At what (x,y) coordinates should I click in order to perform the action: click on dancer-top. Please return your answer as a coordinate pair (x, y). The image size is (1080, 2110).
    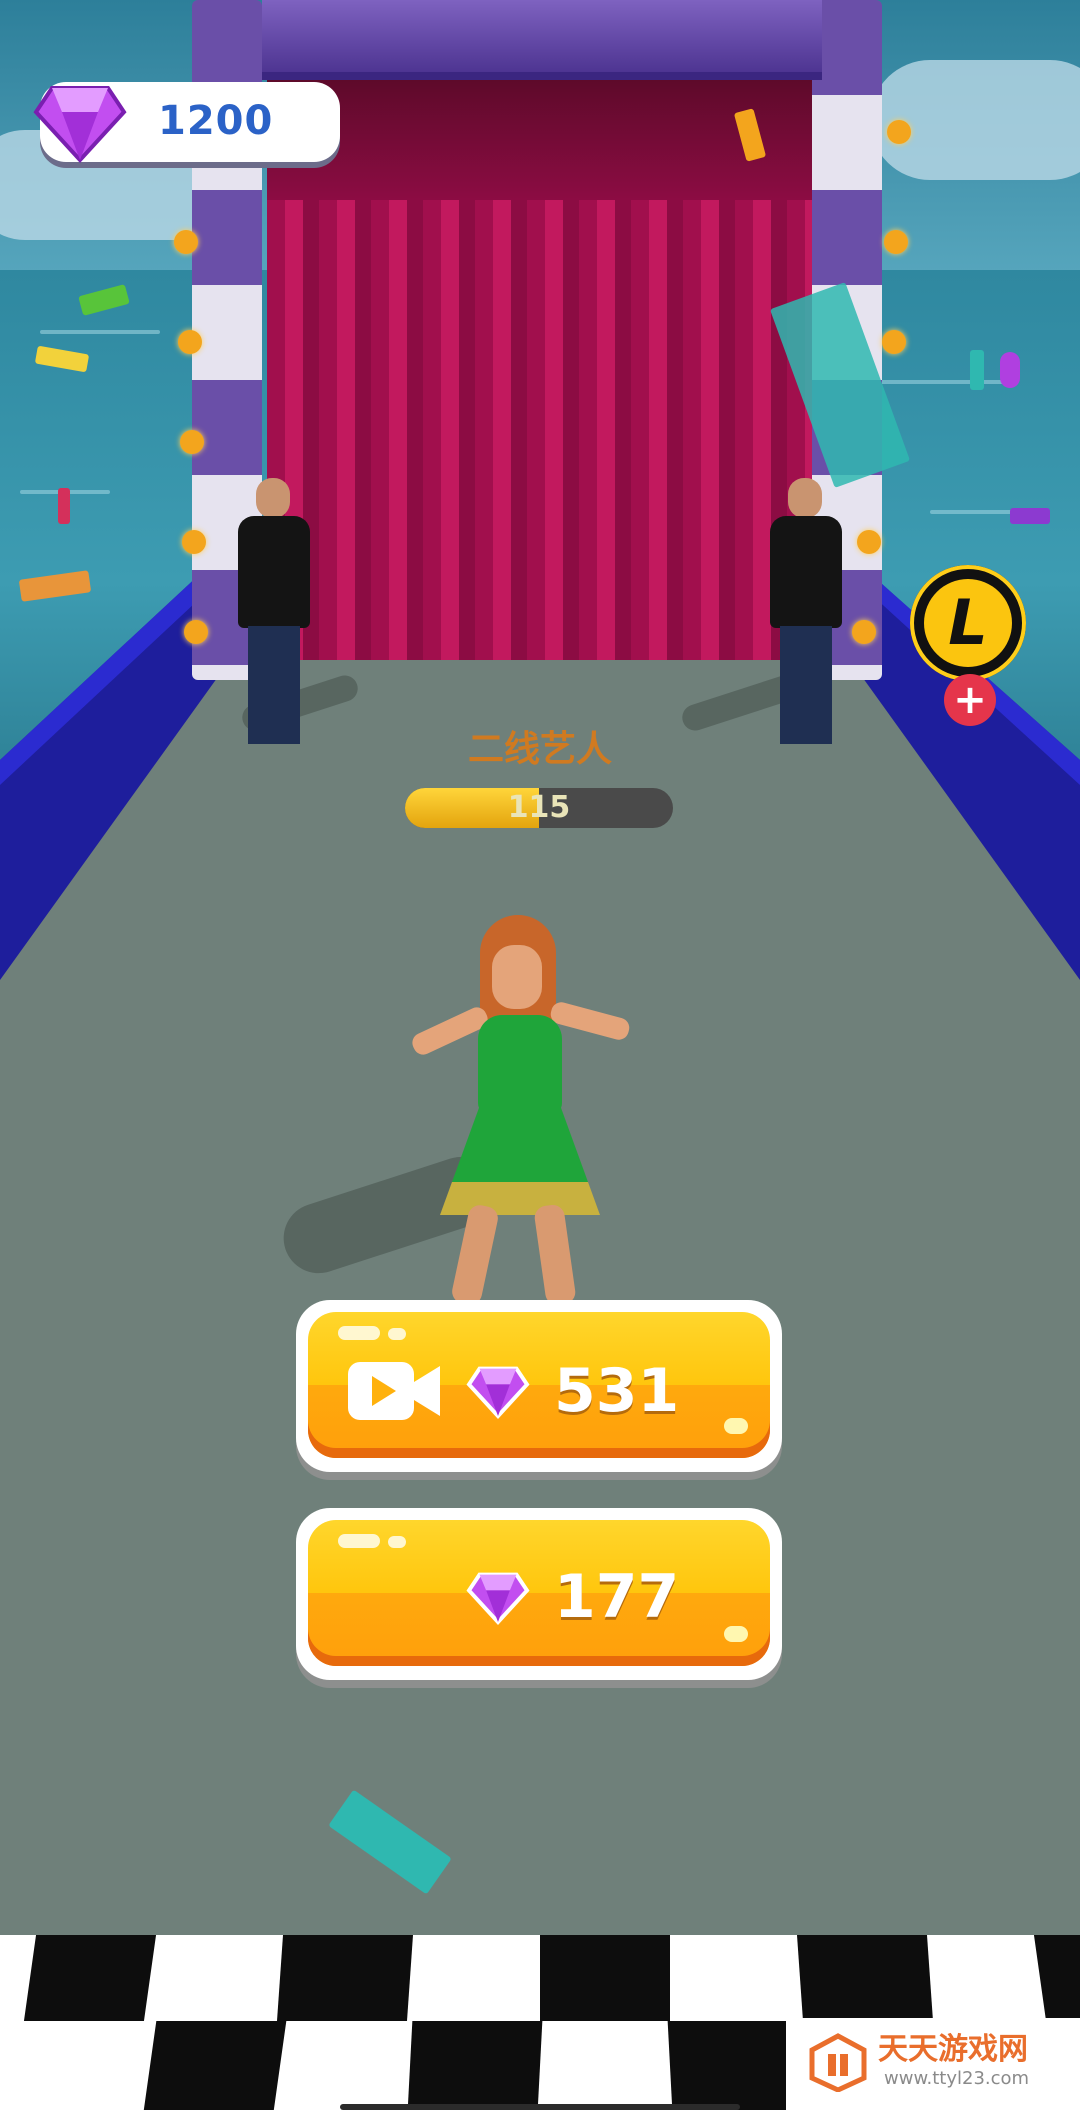
    Looking at the image, I should click on (520, 1065).